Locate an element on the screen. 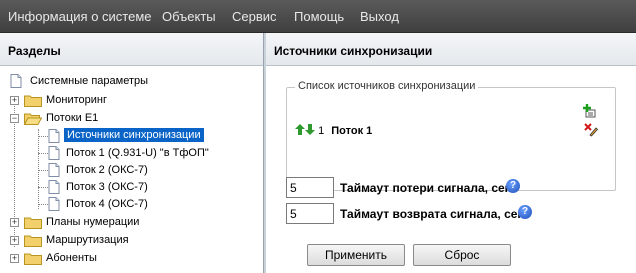 The width and height of the screenshot is (636, 273). priority-arrows-icon is located at coordinates (305, 129).